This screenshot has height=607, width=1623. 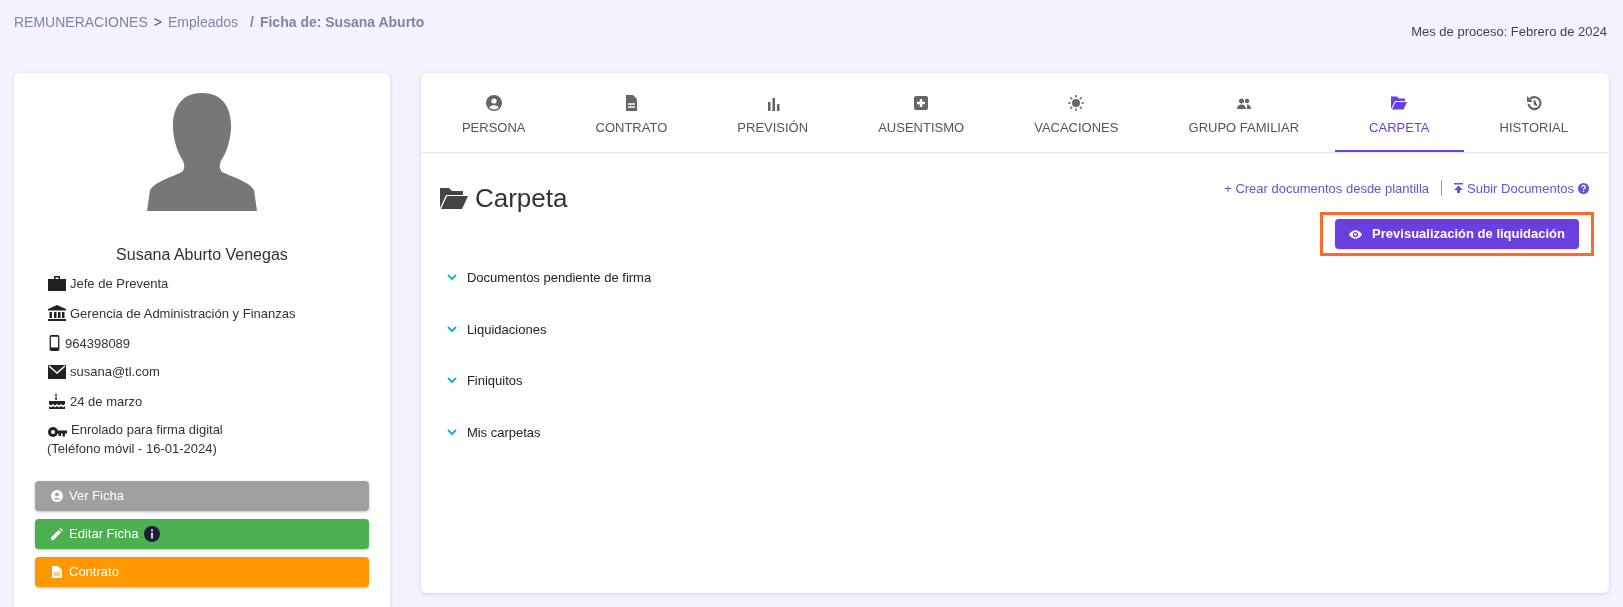 What do you see at coordinates (521, 198) in the screenshot?
I see `panel-title: Carpeta` at bounding box center [521, 198].